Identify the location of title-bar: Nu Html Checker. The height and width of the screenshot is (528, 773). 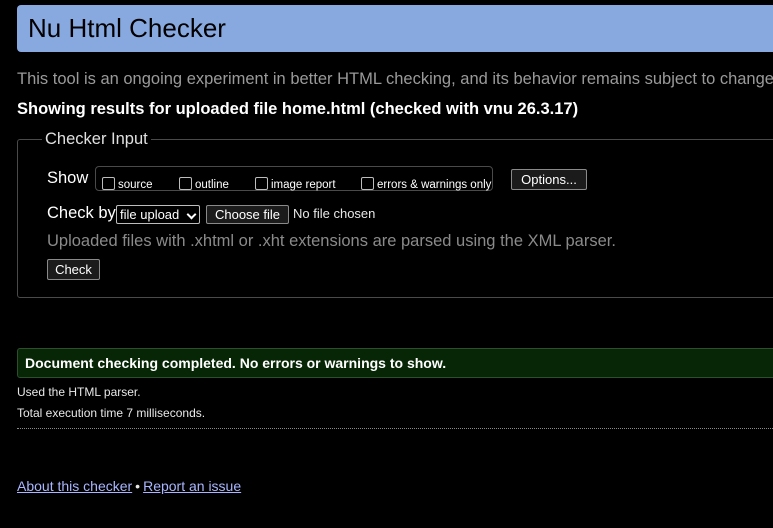
(395, 28).